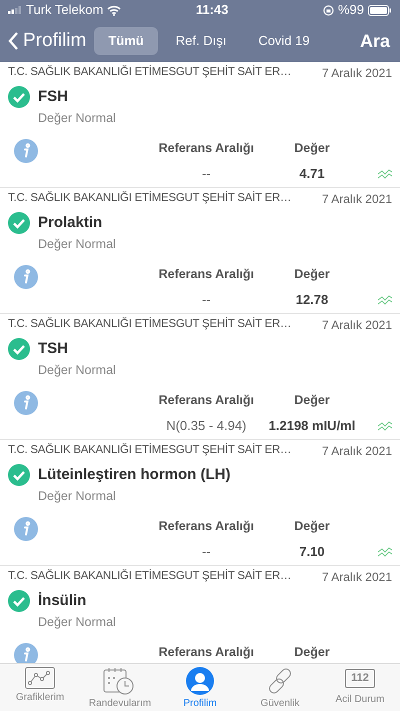 The width and height of the screenshot is (400, 711). Describe the element at coordinates (280, 681) in the screenshot. I see `link-icon` at that location.